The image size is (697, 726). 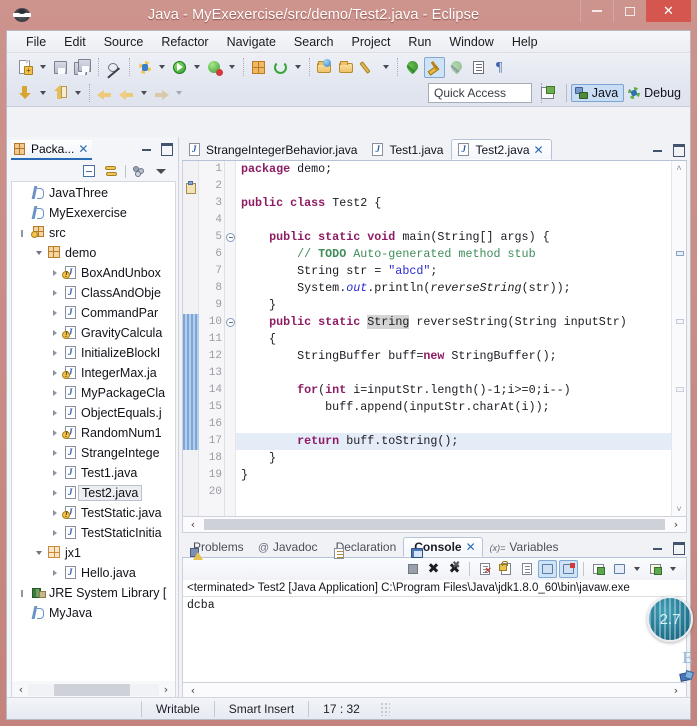 I want to click on editor-tab-strangeintegerbehavior-java: StrangeIntegerBehavior.java, so click(x=273, y=149).